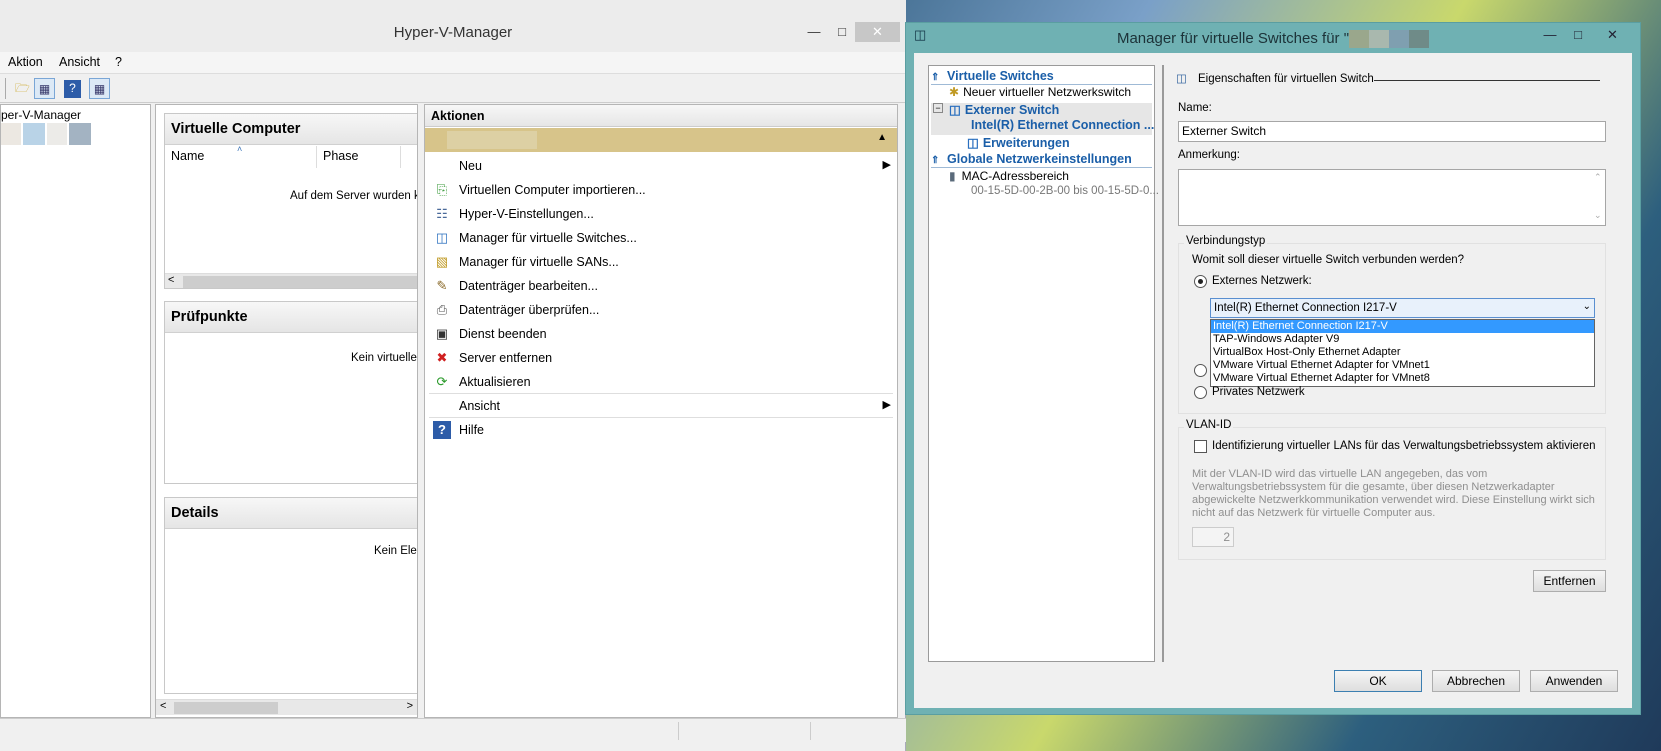 This screenshot has width=1661, height=751. I want to click on name-input: Externer Switch, so click(1392, 131).